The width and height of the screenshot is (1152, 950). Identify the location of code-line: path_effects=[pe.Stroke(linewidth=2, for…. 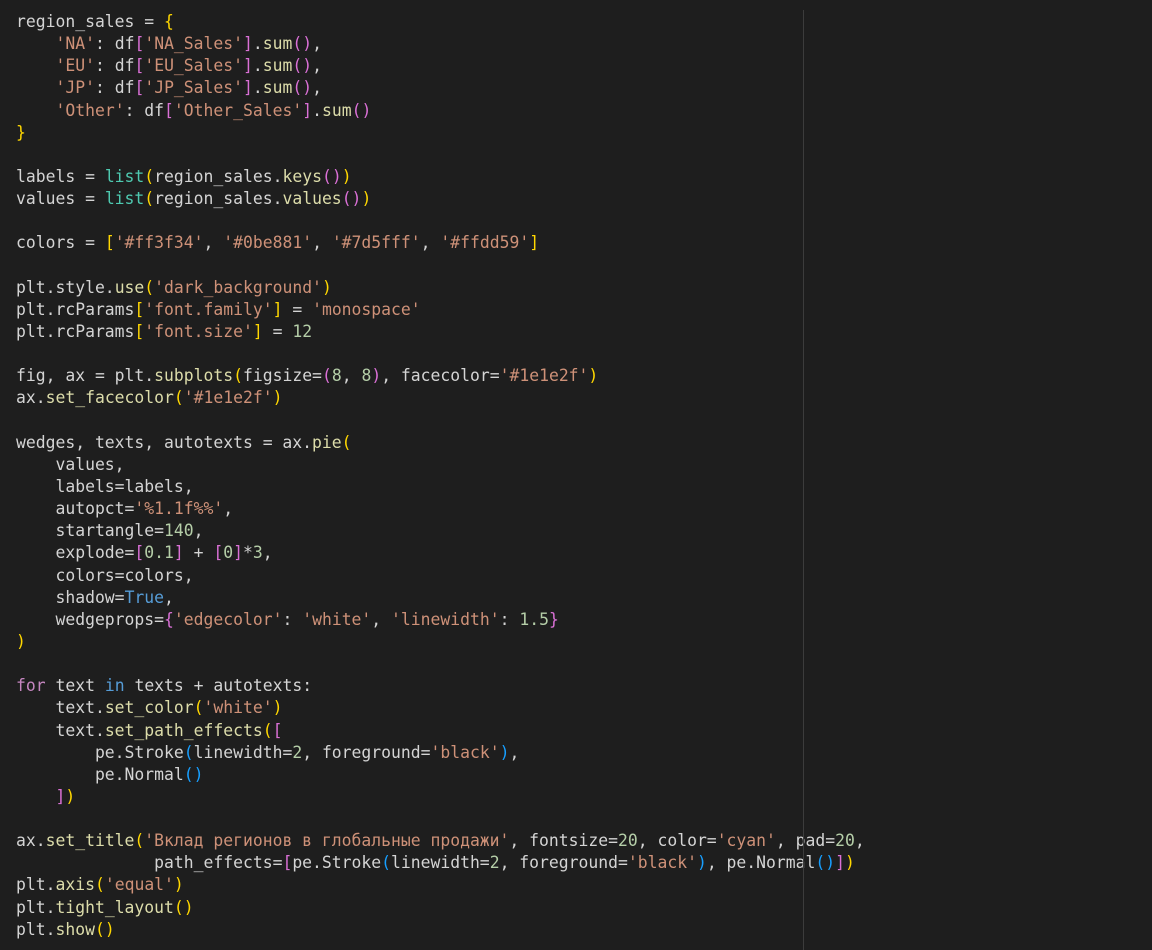
(440, 863).